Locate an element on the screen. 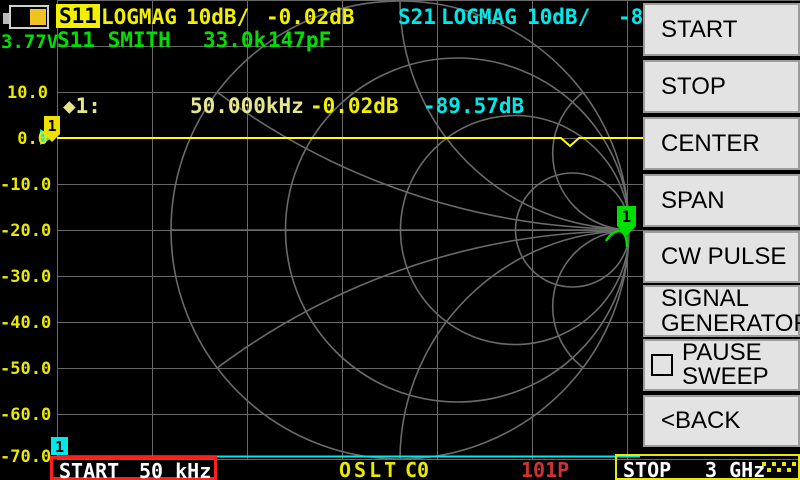 The height and width of the screenshot is (480, 800). trace-s11-smith-label: S11 SMITH is located at coordinates (114, 40).